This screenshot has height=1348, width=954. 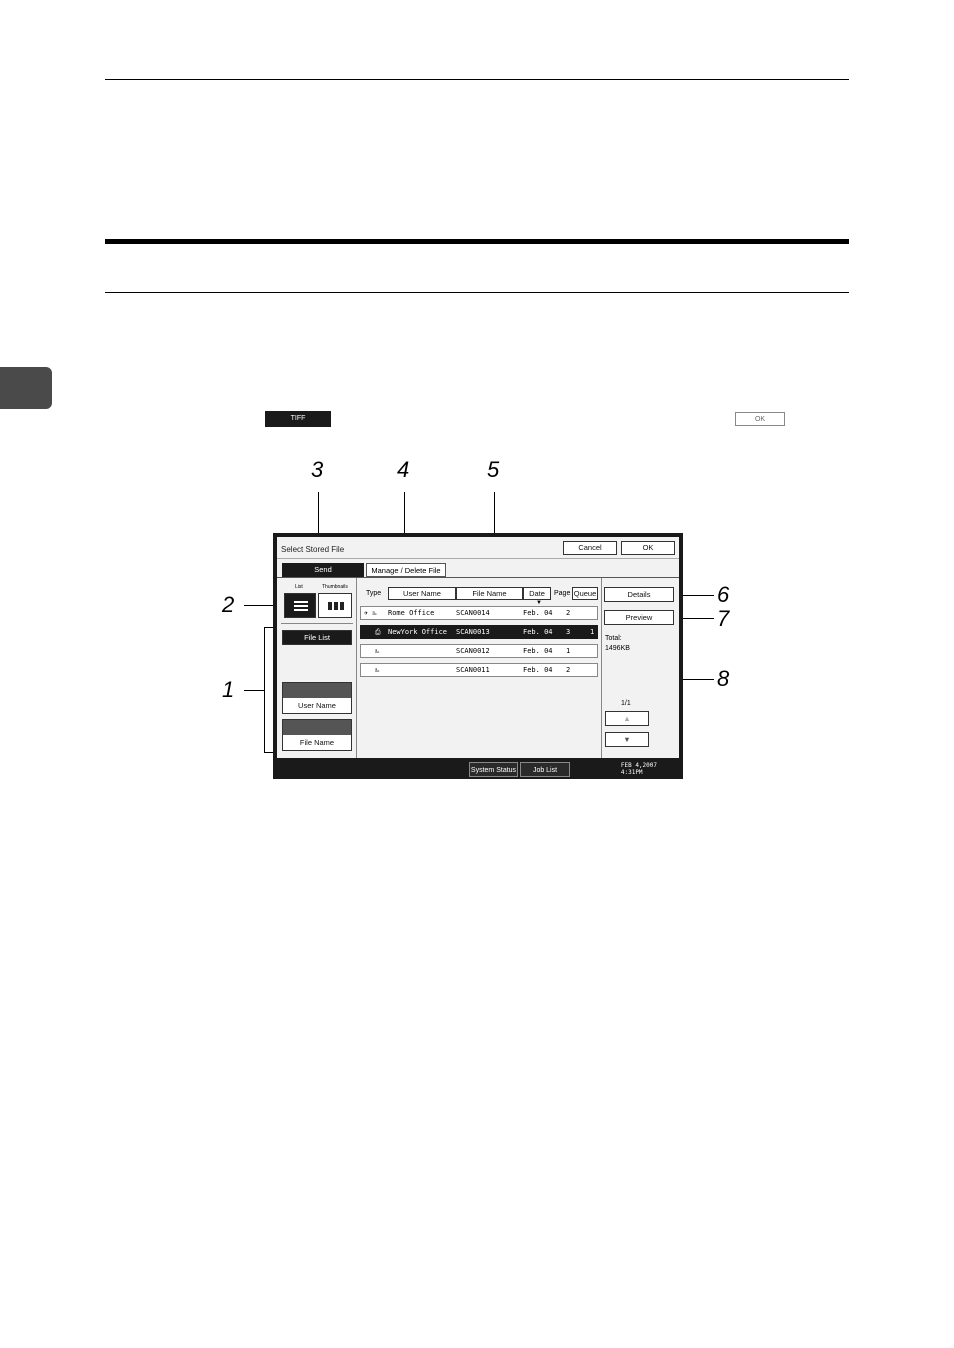 I want to click on section-rule-thick, so click(x=477, y=241).